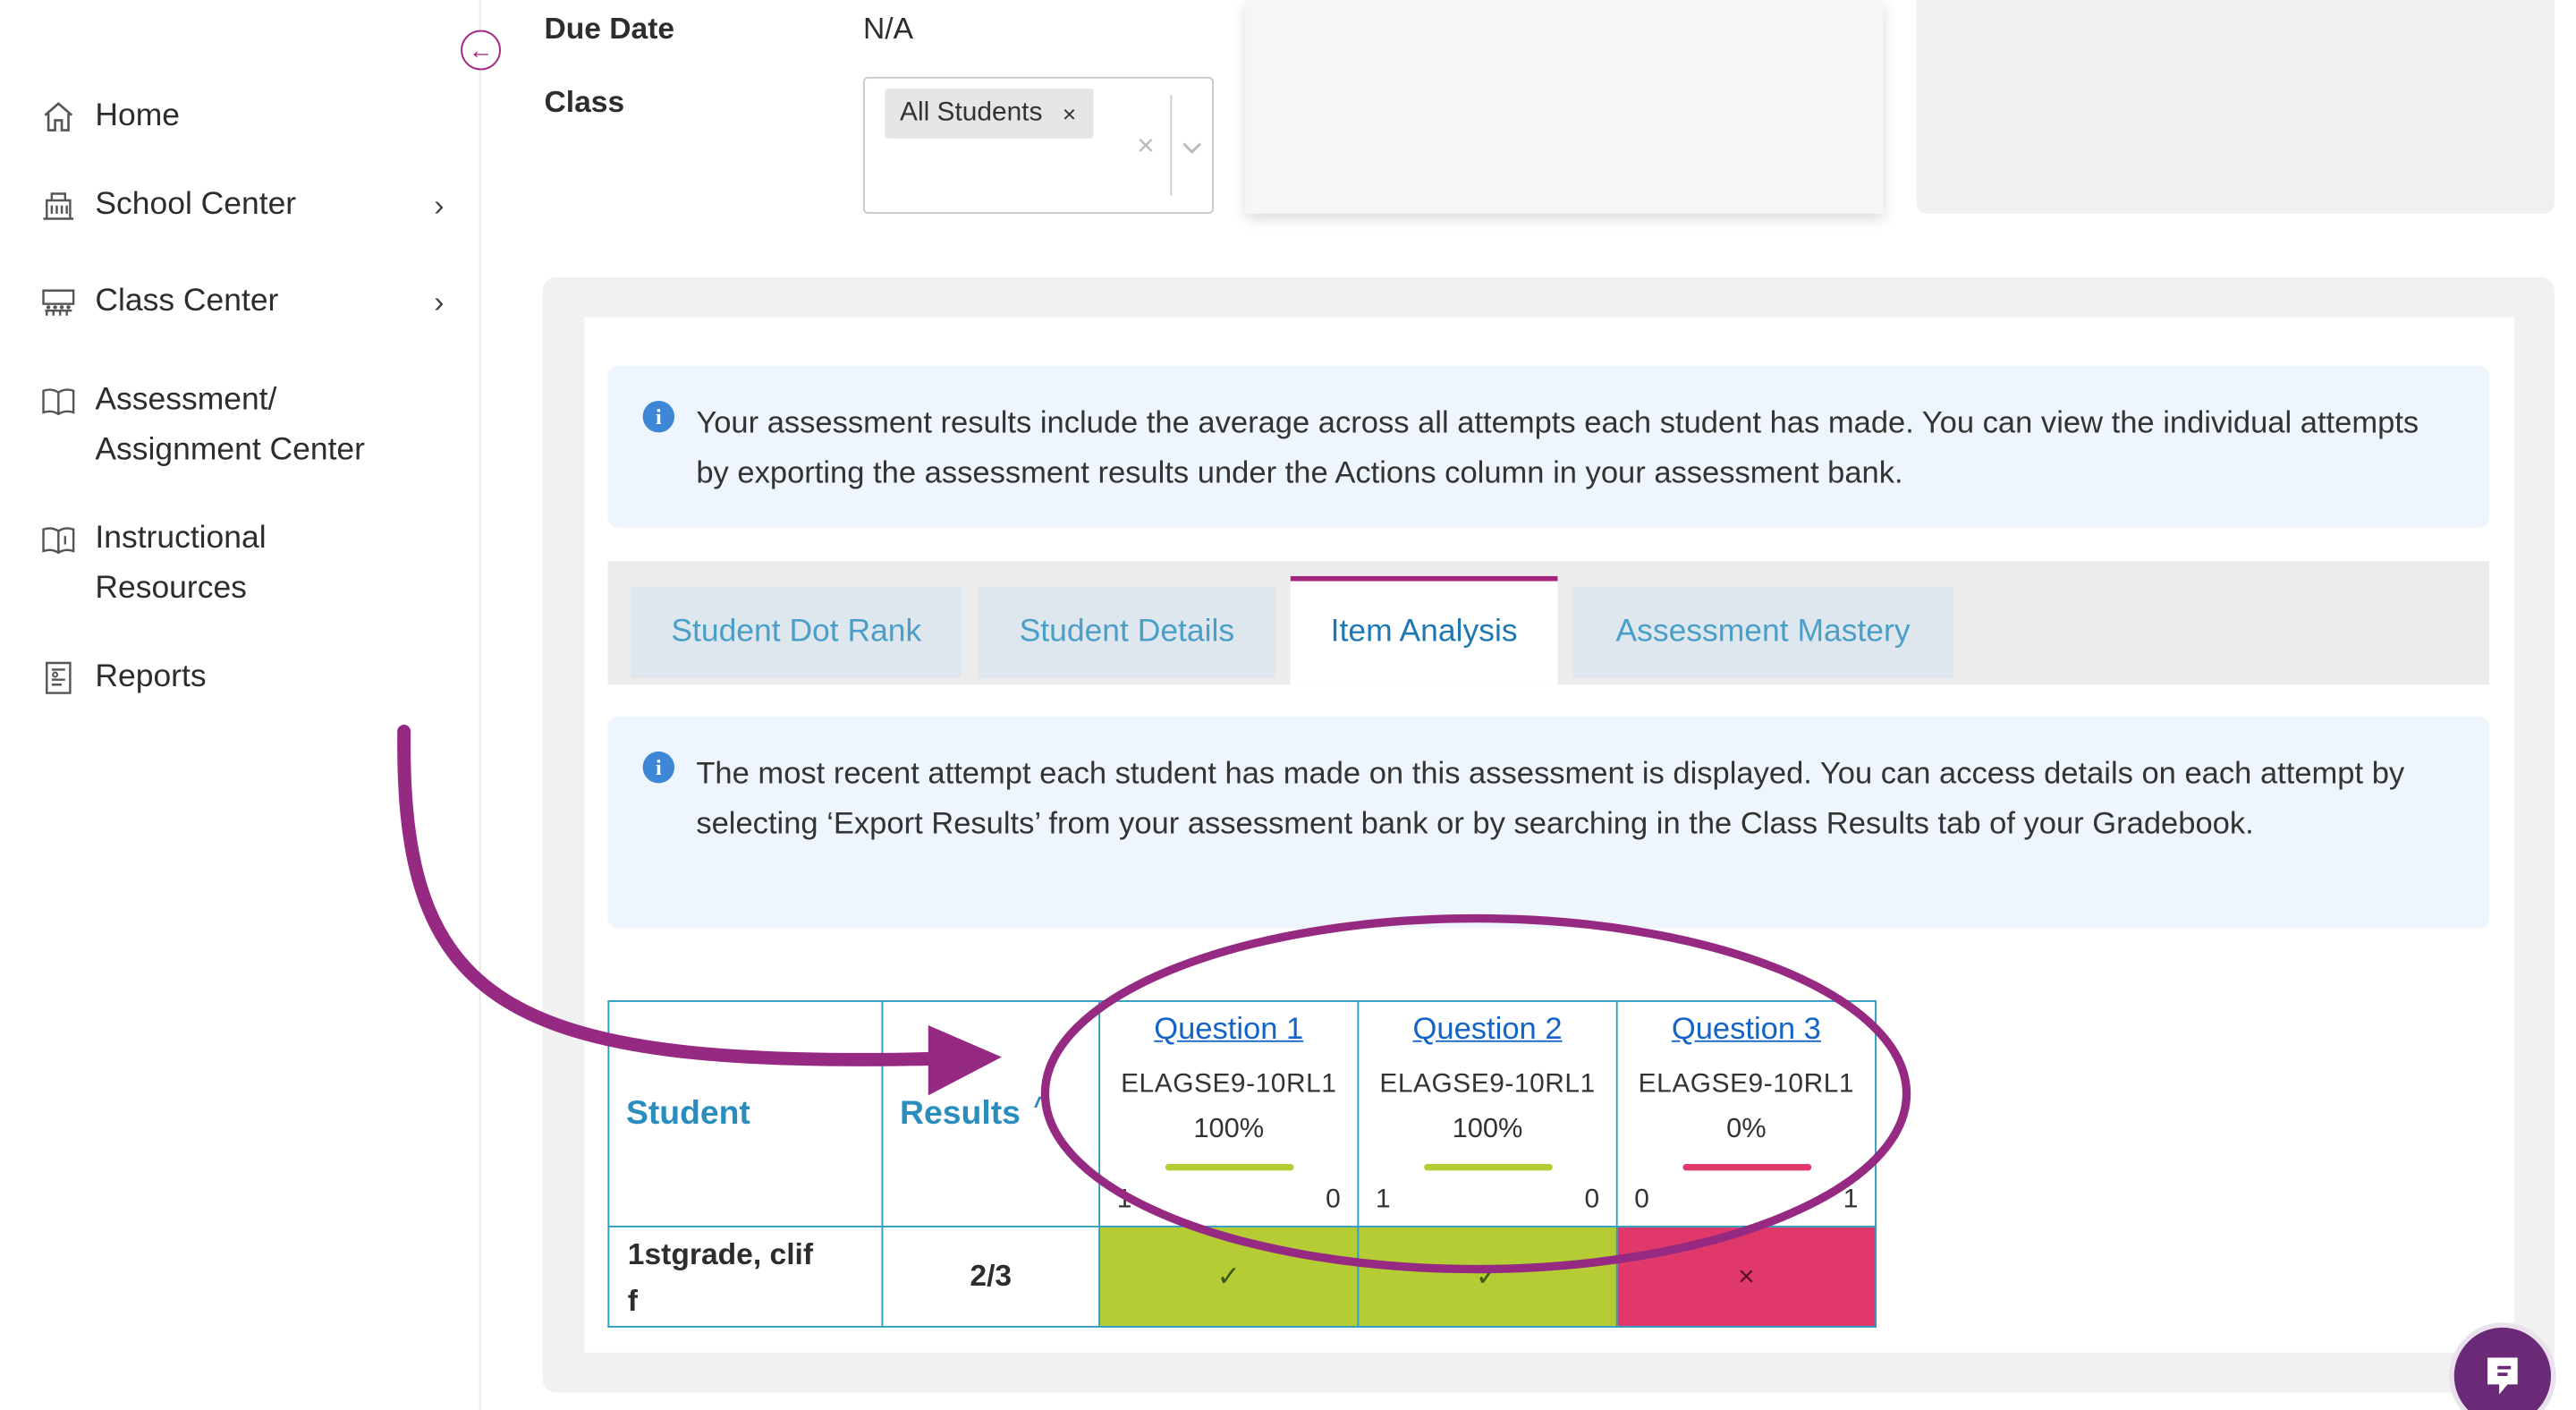  What do you see at coordinates (58, 402) in the screenshot?
I see `open-book-icon` at bounding box center [58, 402].